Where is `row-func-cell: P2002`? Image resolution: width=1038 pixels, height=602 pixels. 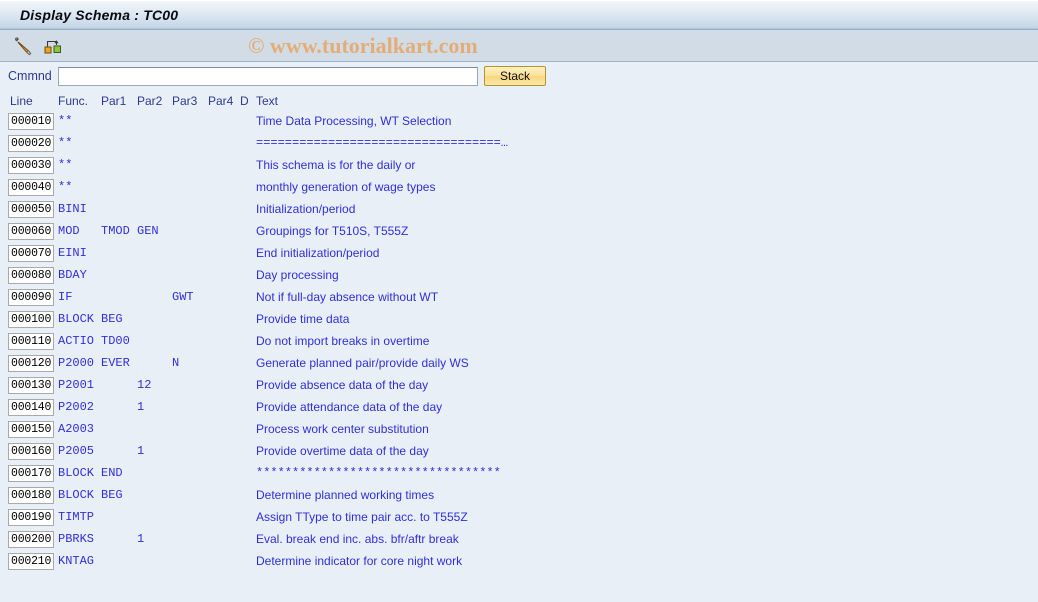
row-func-cell: P2002 is located at coordinates (79, 407).